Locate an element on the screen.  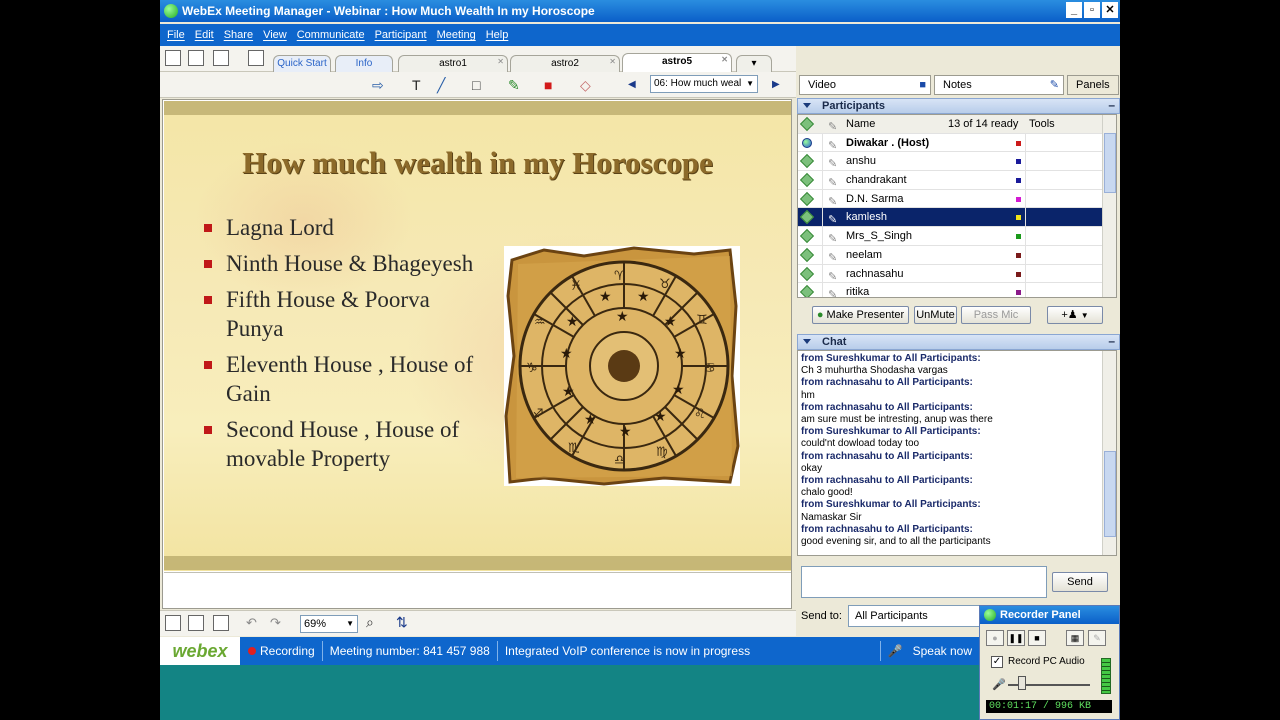
participant-row: ✎ D.N. Sarma is located at coordinates (957, 199).